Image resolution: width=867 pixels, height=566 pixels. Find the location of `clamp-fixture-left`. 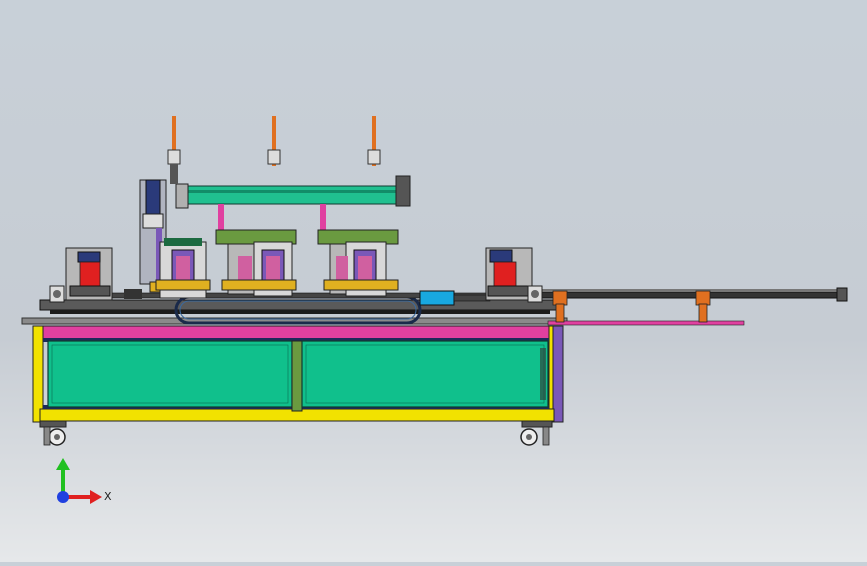

clamp-fixture-left is located at coordinates (95, 275).